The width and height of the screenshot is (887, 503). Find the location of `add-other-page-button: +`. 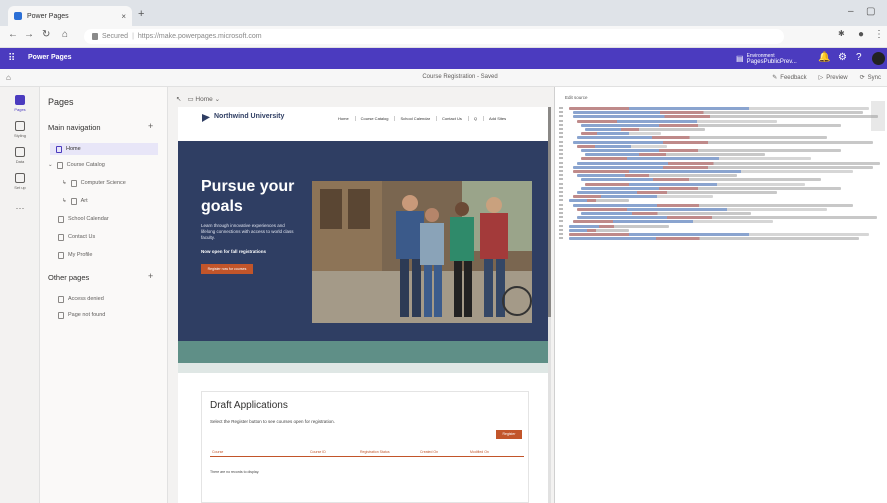

add-other-page-button: + is located at coordinates (150, 276).